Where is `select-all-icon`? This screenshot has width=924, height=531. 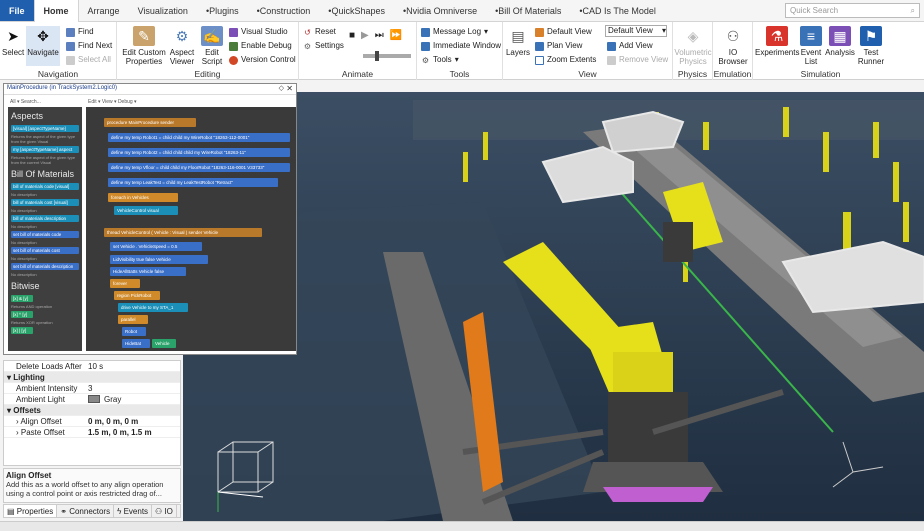 select-all-icon is located at coordinates (70, 60).